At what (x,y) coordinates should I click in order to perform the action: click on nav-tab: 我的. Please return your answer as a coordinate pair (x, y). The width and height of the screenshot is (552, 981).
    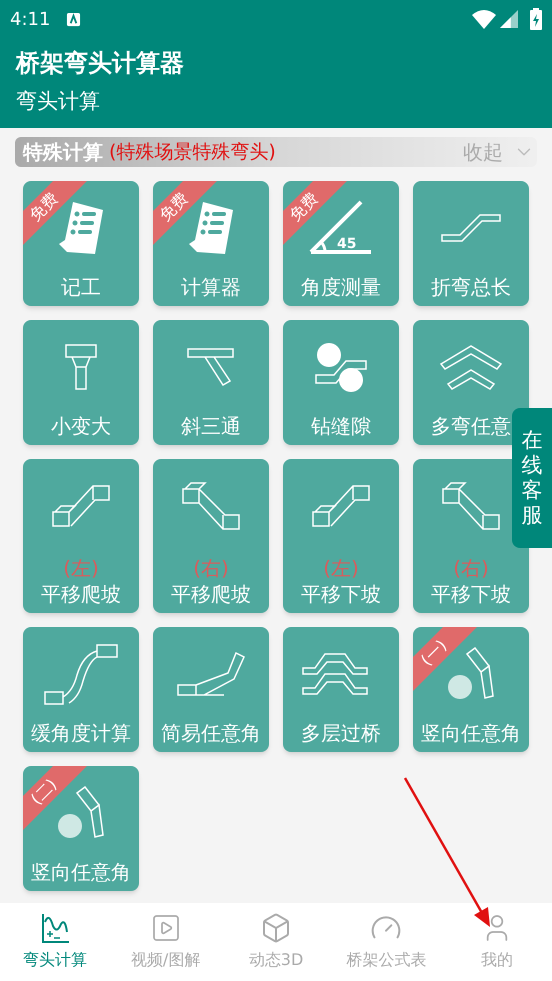
    Looking at the image, I should click on (497, 942).